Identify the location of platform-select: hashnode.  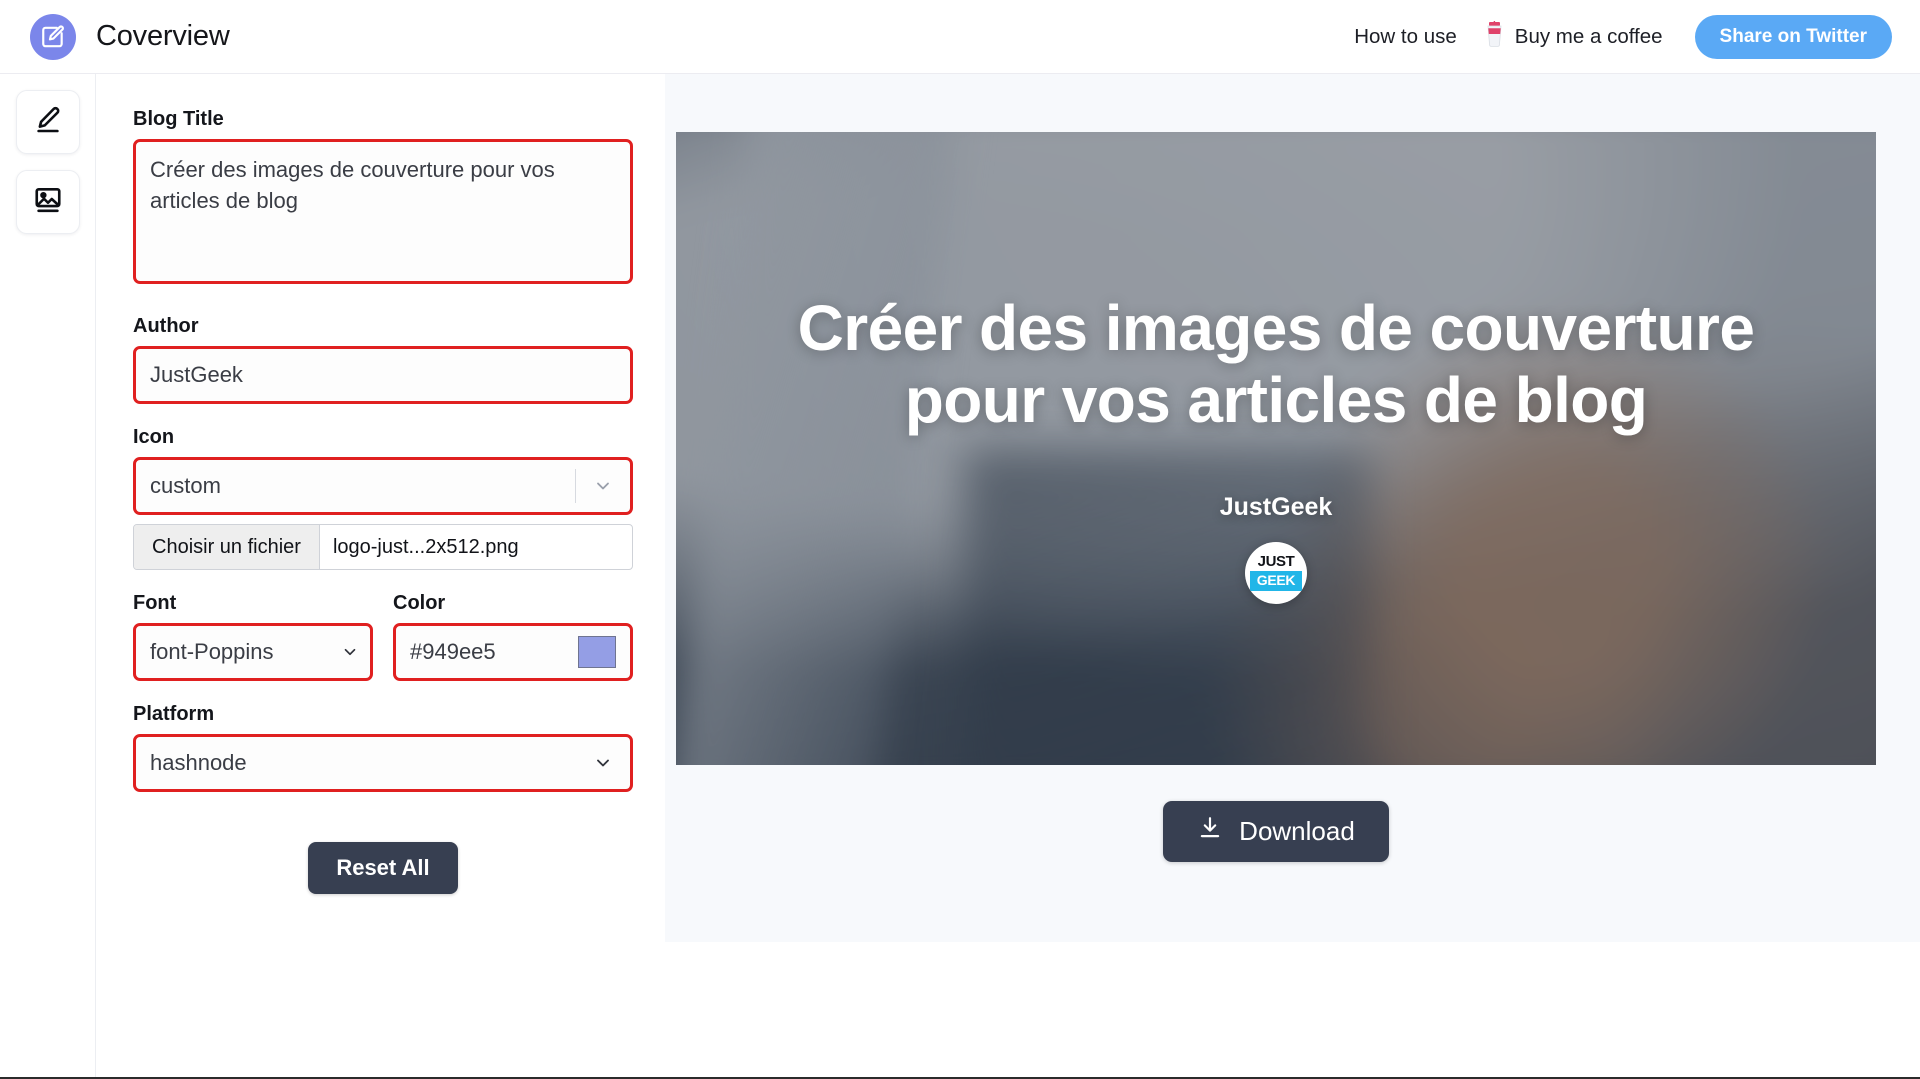
(383, 763).